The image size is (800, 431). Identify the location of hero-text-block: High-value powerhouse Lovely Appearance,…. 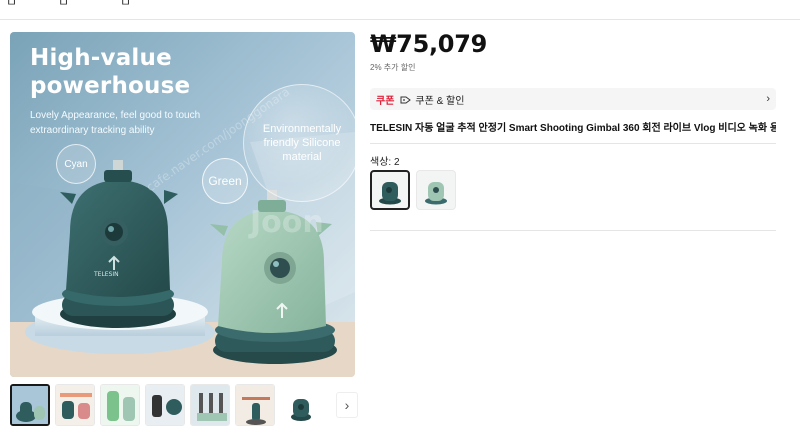
(115, 91).